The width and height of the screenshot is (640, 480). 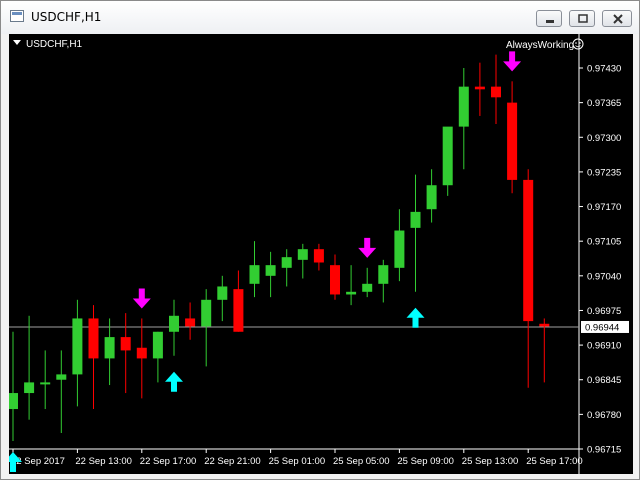 I want to click on time-tick-label: 22 Sep 21:00, so click(x=232, y=461).